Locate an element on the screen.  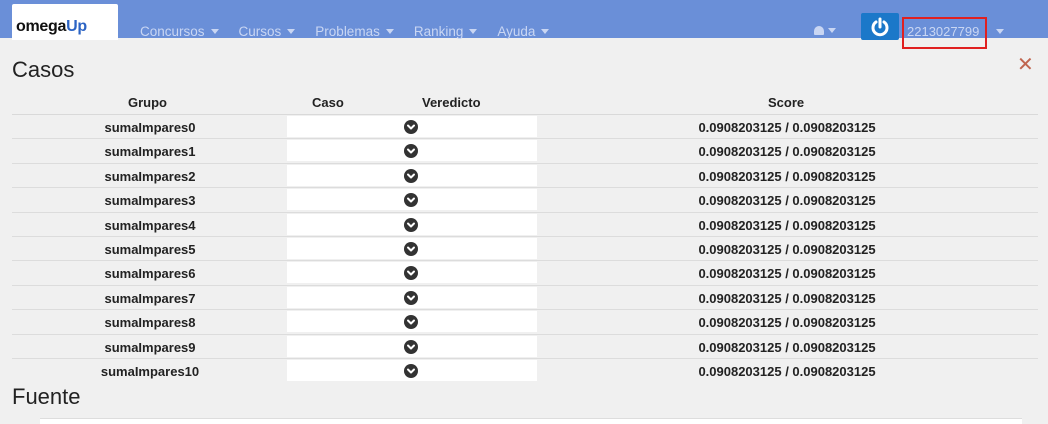
menu-problemas-label: Problemas is located at coordinates (347, 31).